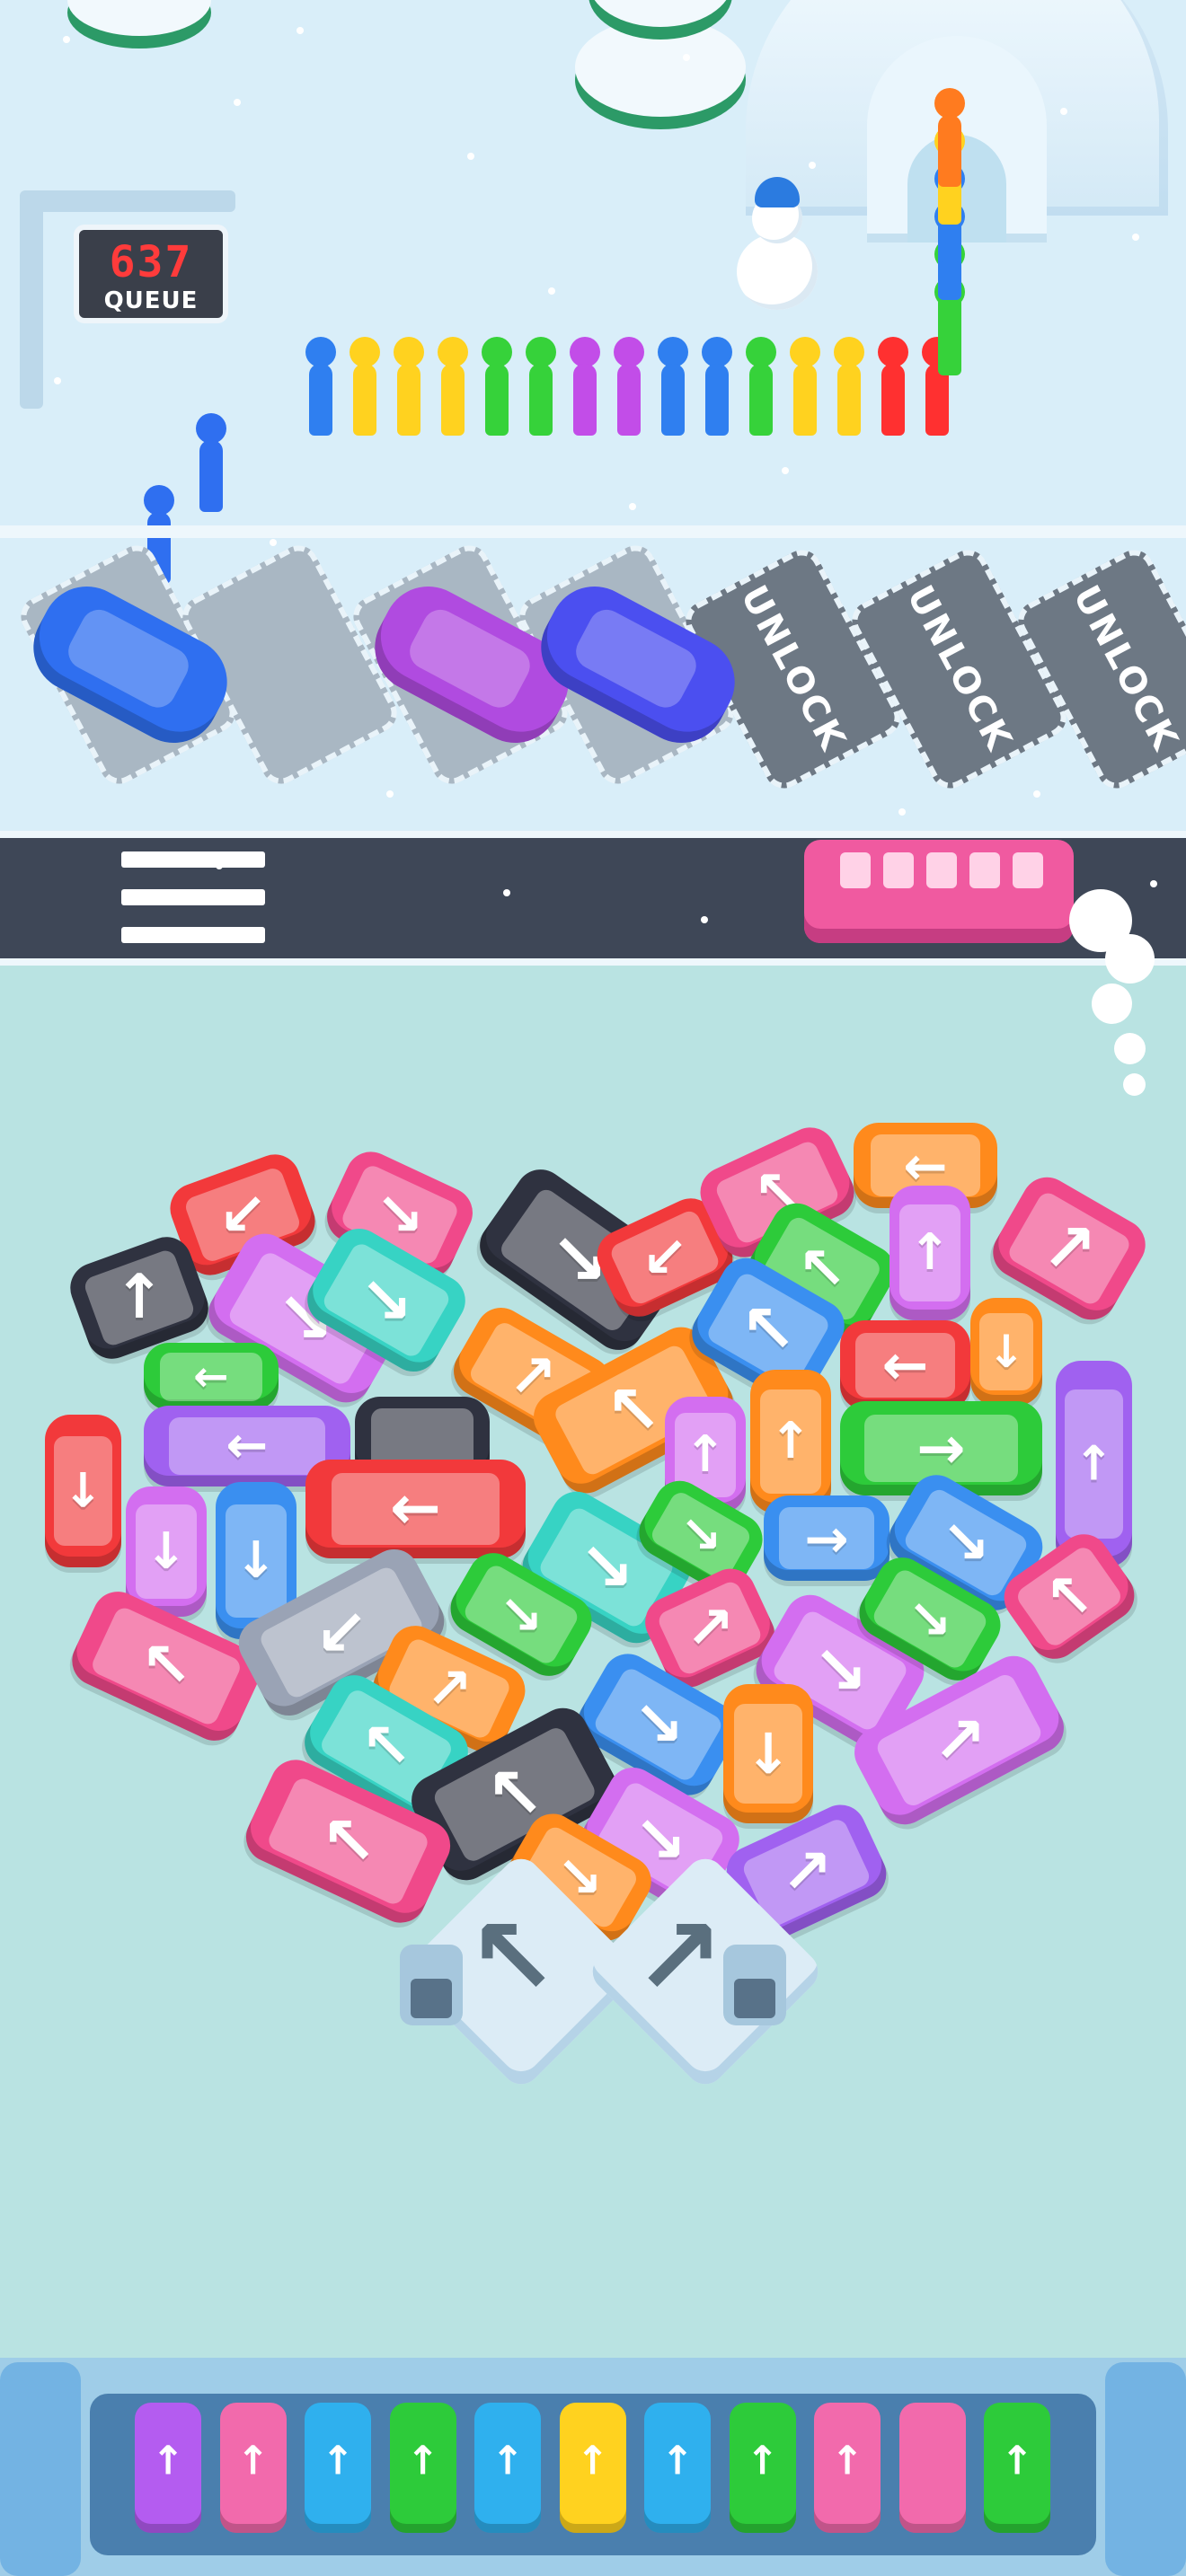 The height and width of the screenshot is (2576, 1186). What do you see at coordinates (151, 300) in the screenshot?
I see `queue-label: QUEUE` at bounding box center [151, 300].